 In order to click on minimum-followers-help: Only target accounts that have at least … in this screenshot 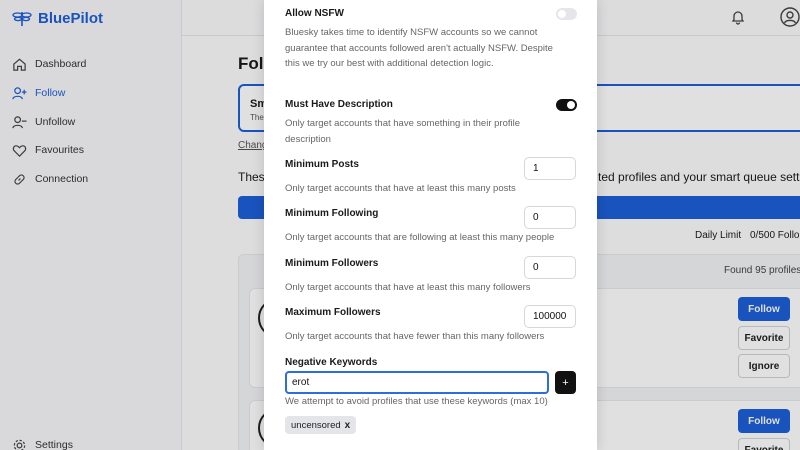, I will do `click(408, 287)`.